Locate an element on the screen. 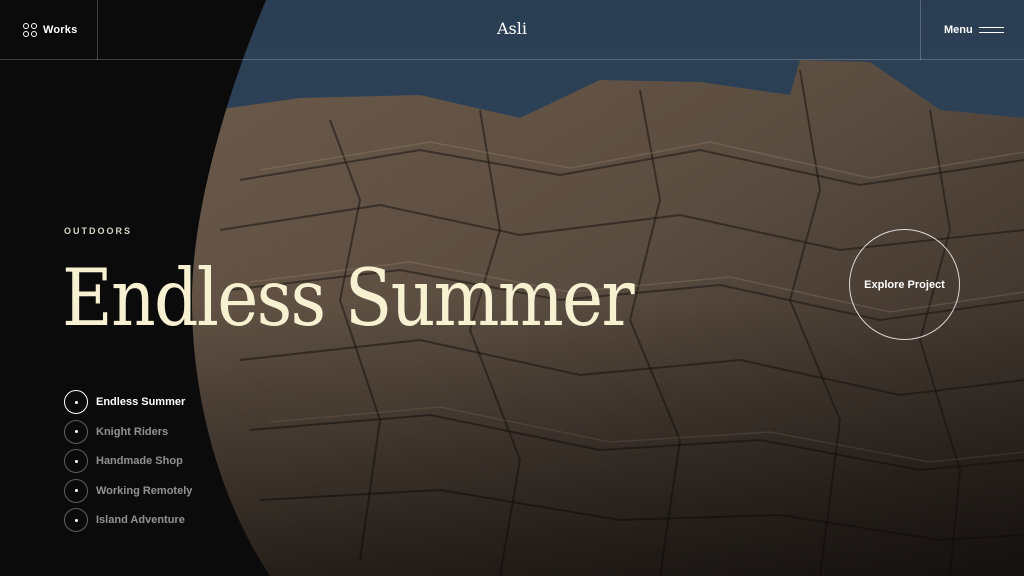 This screenshot has height=576, width=1024. project-item-handmade-shop: Handmade Shop is located at coordinates (128, 461).